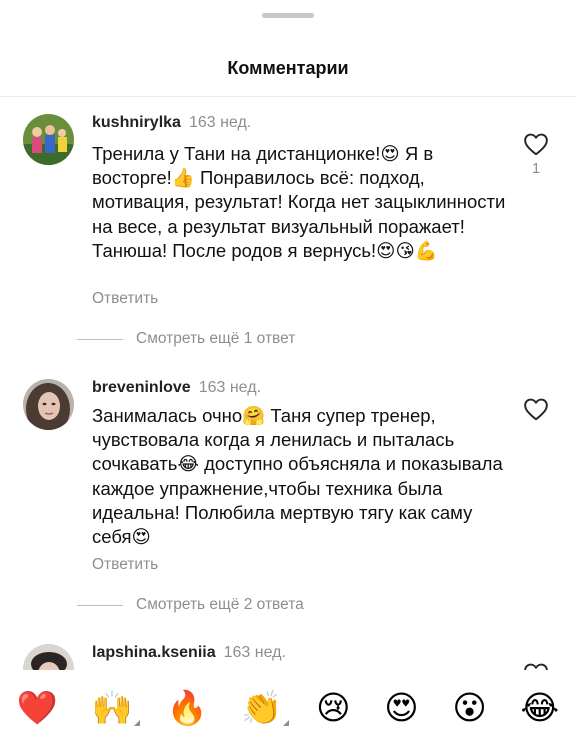  I want to click on comment-header: kushnirylka 163 нед., so click(171, 123).